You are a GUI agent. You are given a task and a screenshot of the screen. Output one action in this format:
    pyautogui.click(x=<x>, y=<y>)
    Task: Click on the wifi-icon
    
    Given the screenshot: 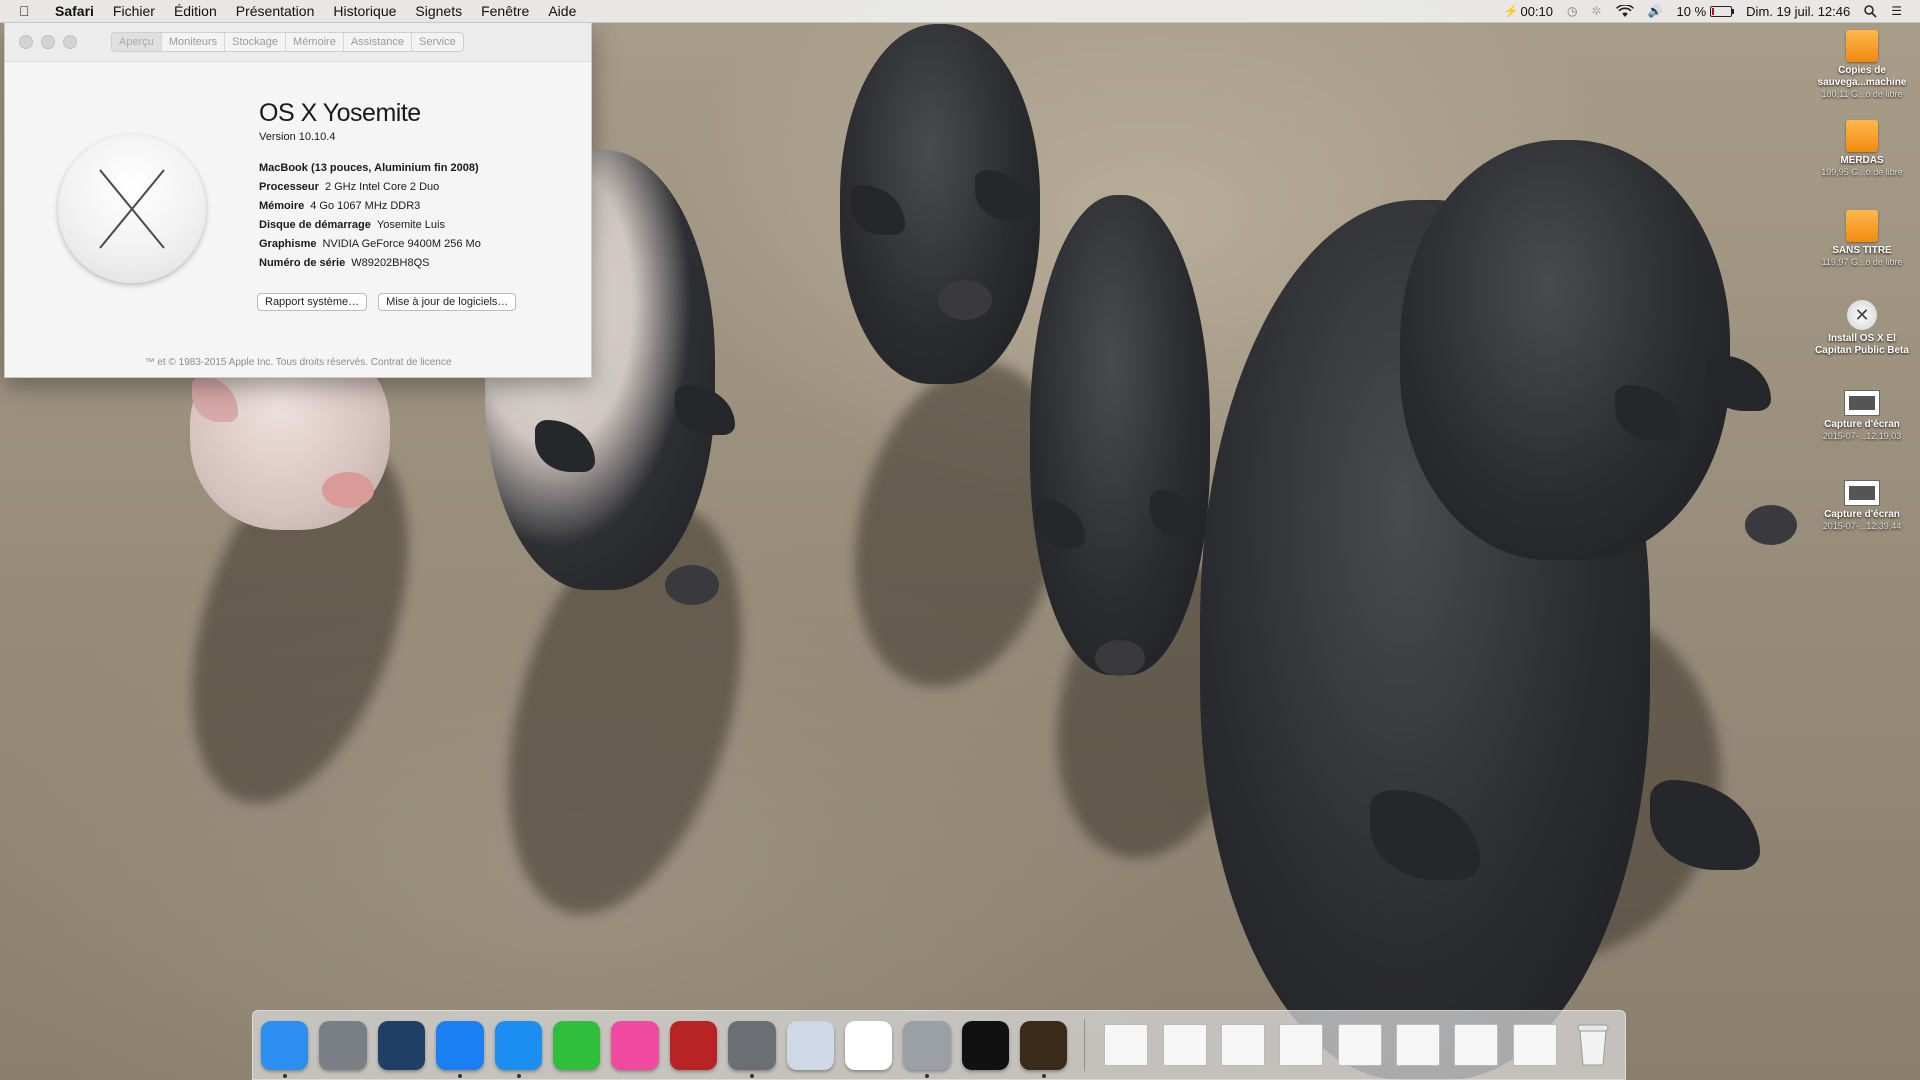 What is the action you would take?
    pyautogui.click(x=1624, y=11)
    